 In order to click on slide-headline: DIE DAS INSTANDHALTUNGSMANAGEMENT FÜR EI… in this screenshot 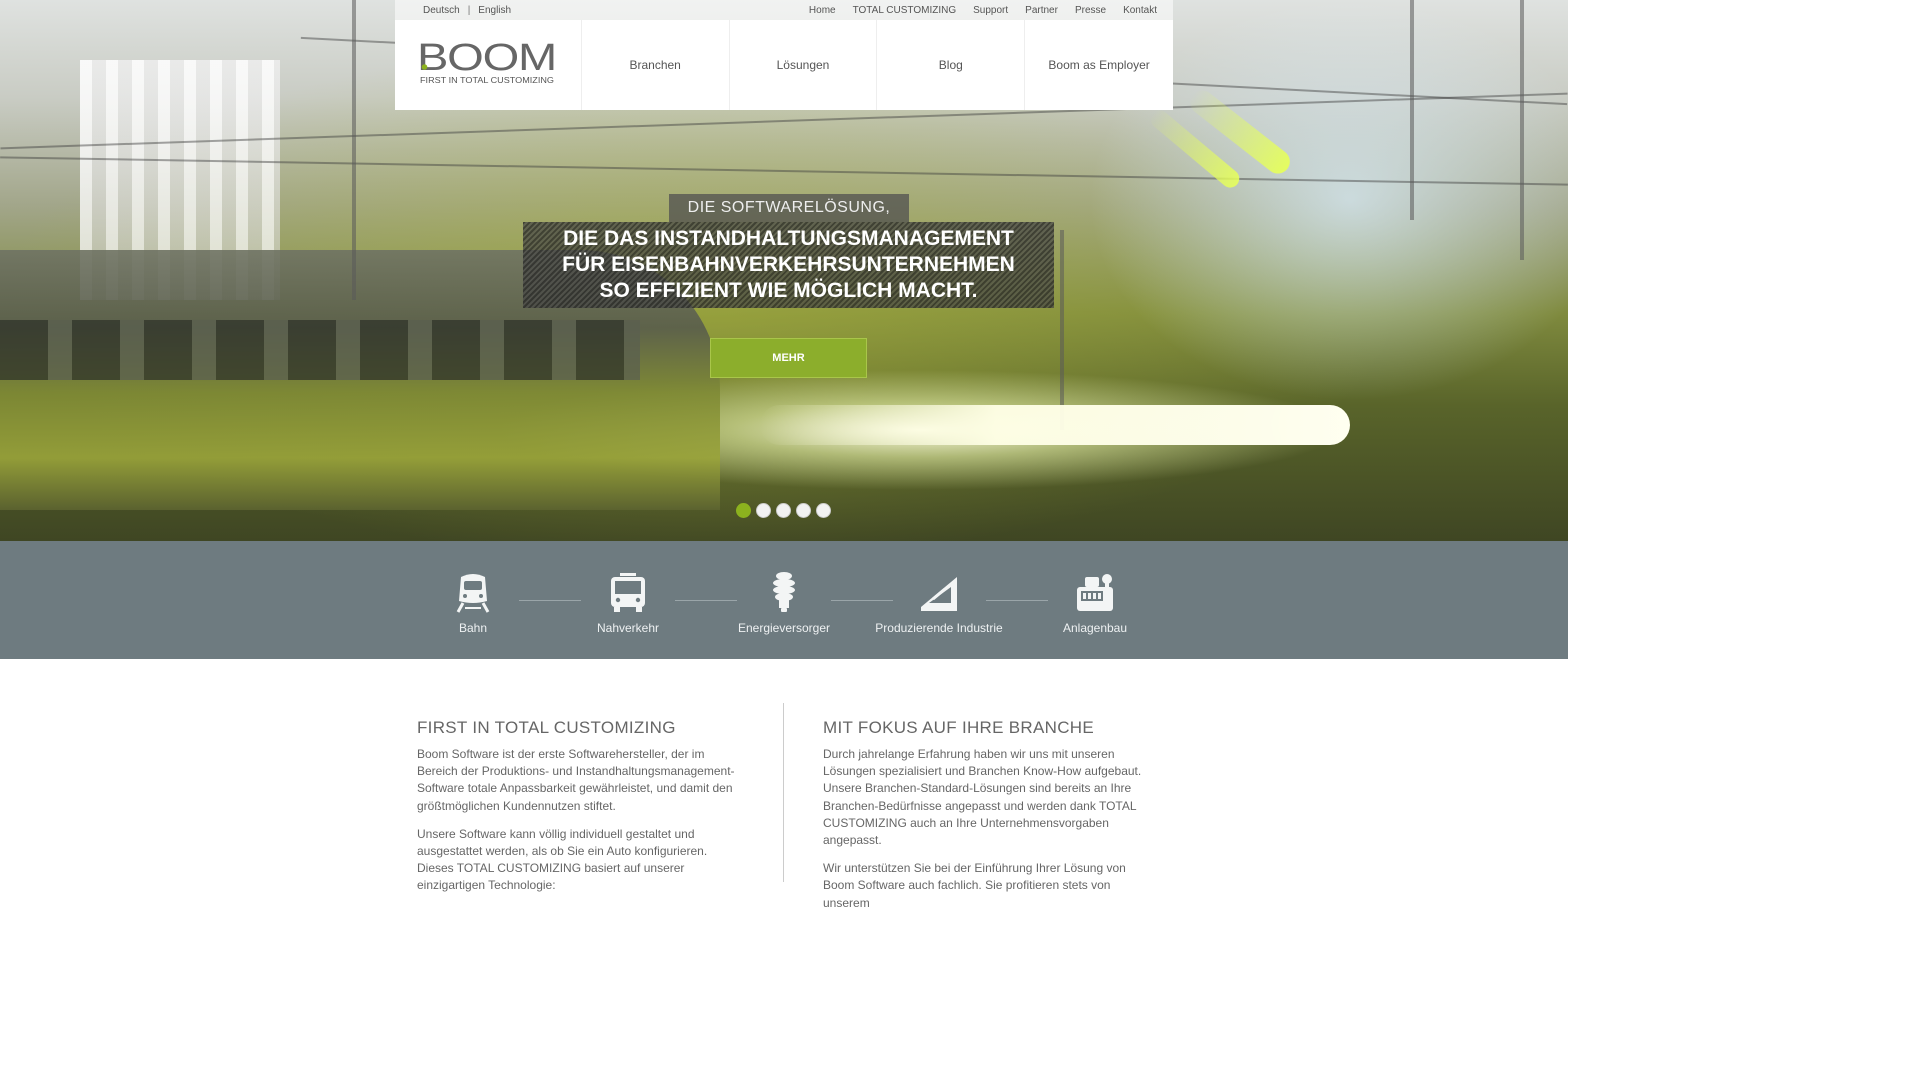, I will do `click(788, 265)`.